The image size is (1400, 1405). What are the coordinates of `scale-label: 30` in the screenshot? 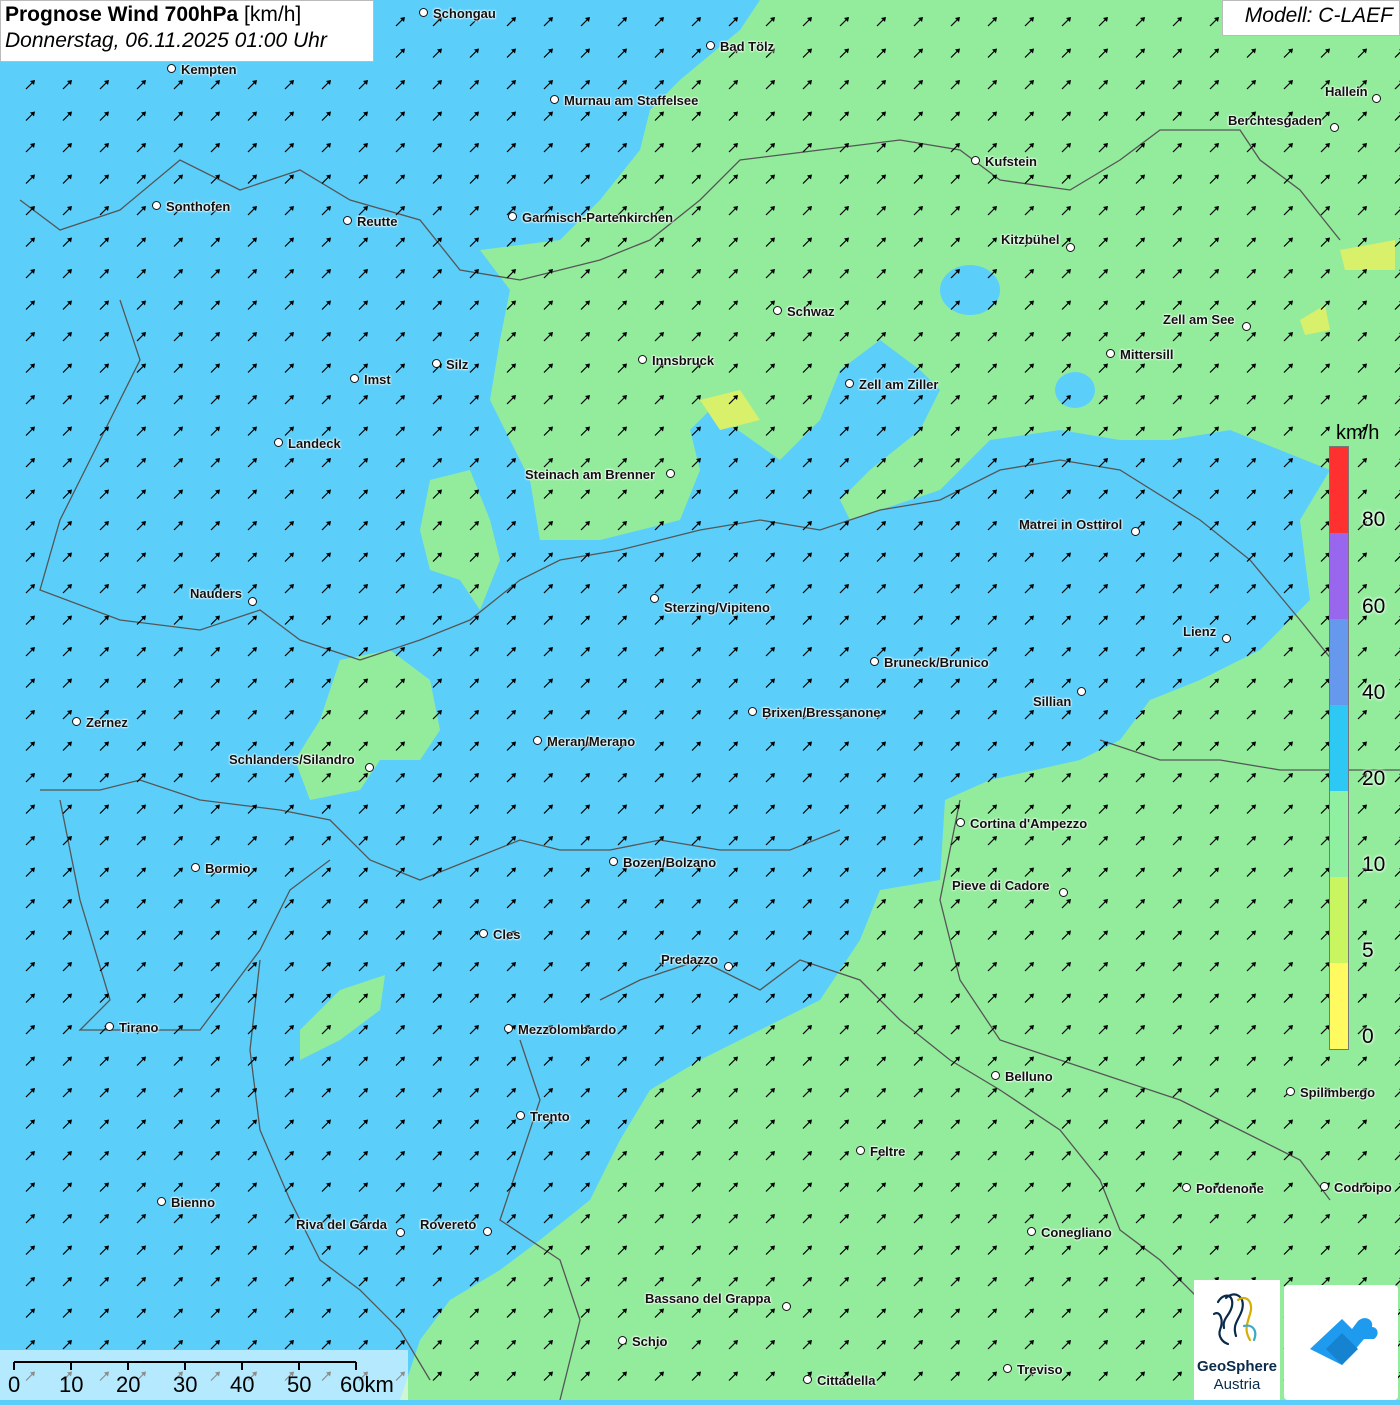 It's located at (185, 1384).